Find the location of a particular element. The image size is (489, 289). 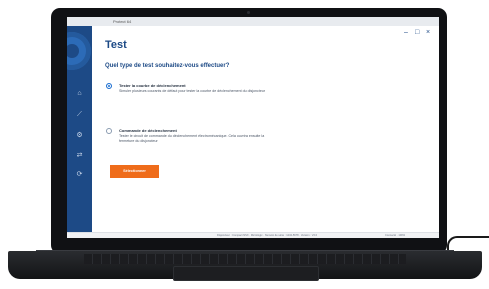

app-logo-gear-icon is located at coordinates (79, 51).